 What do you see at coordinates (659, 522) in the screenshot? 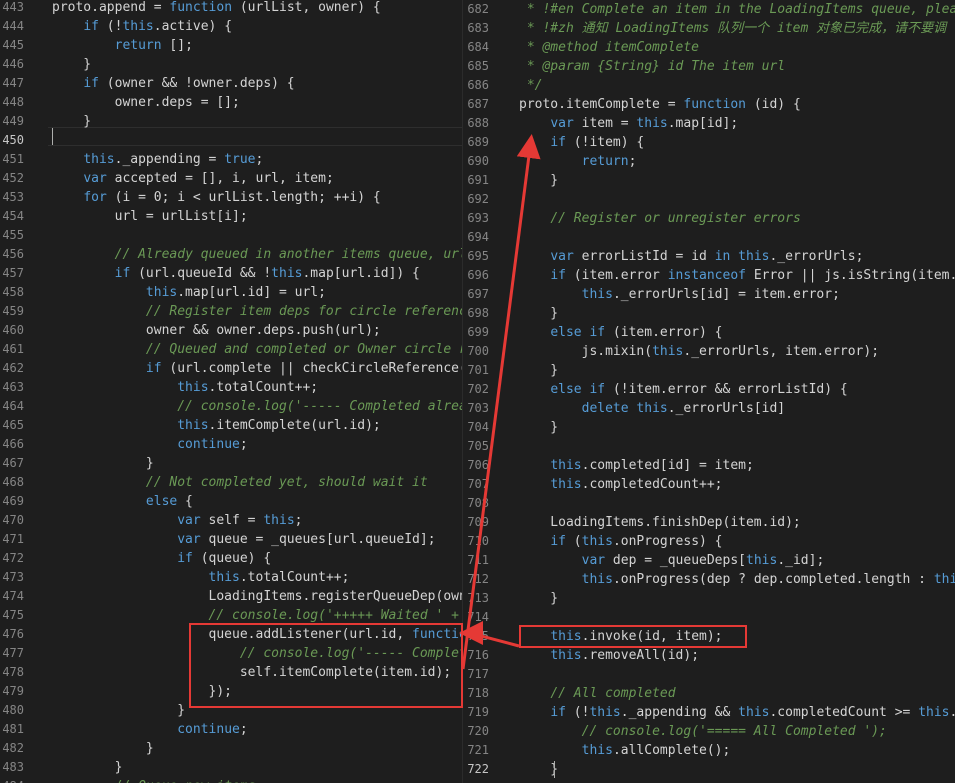
I see `code-line: LoadingItems.finishDep(item.id);` at bounding box center [659, 522].